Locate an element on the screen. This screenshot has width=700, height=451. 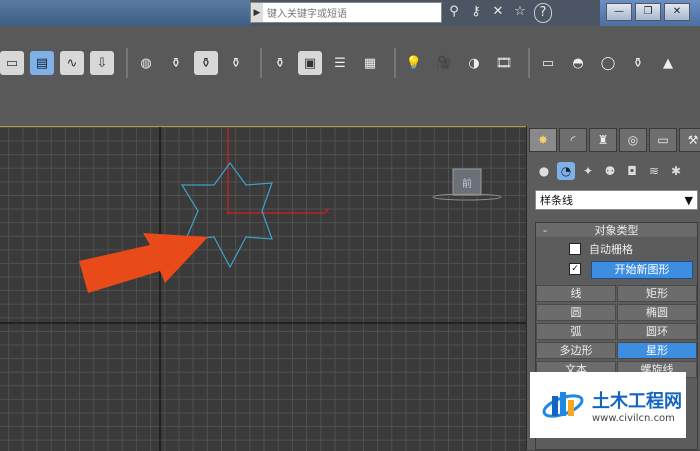
camera-icon: 🎥 is located at coordinates (444, 63).